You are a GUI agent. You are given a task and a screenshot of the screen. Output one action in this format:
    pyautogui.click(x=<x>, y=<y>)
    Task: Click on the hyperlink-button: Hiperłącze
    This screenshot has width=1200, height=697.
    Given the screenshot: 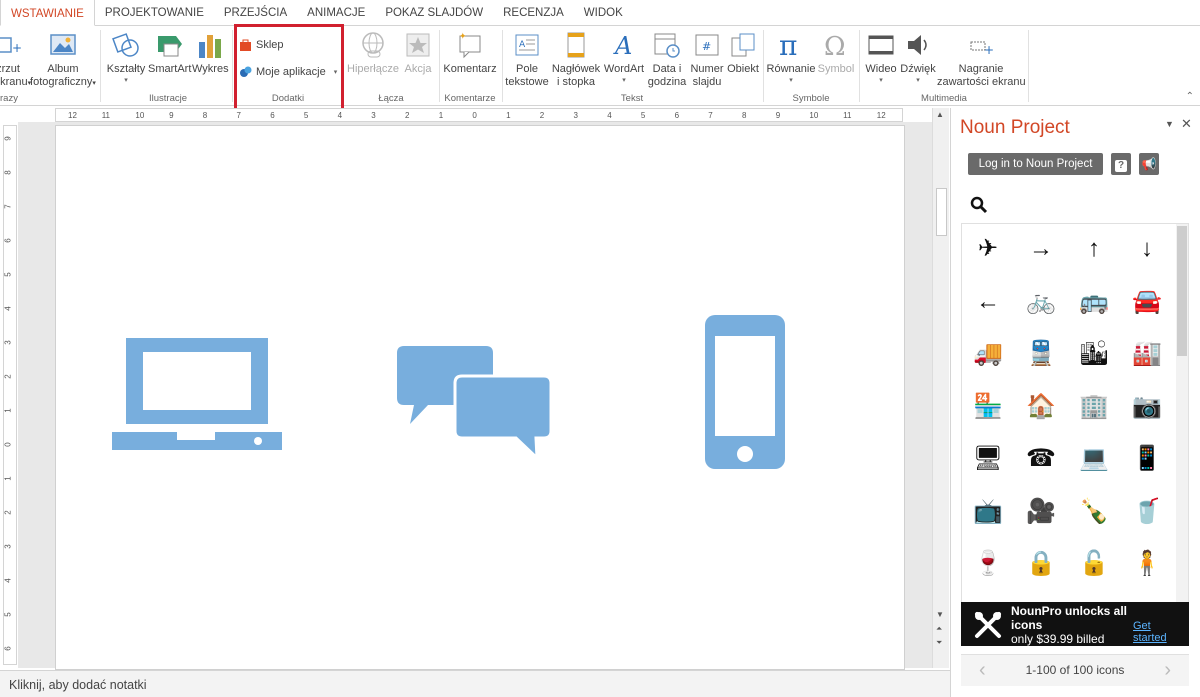 What is the action you would take?
    pyautogui.click(x=373, y=53)
    